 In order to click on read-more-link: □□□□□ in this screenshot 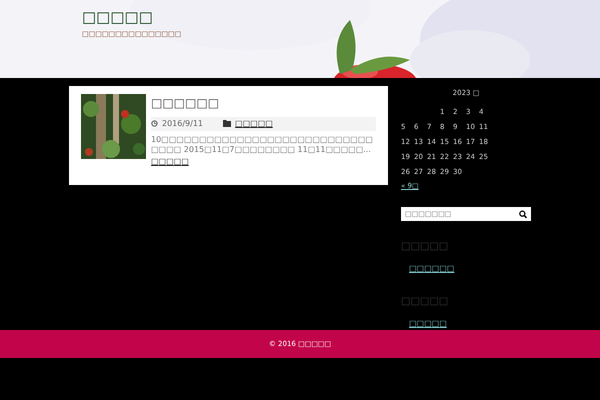, I will do `click(170, 161)`.